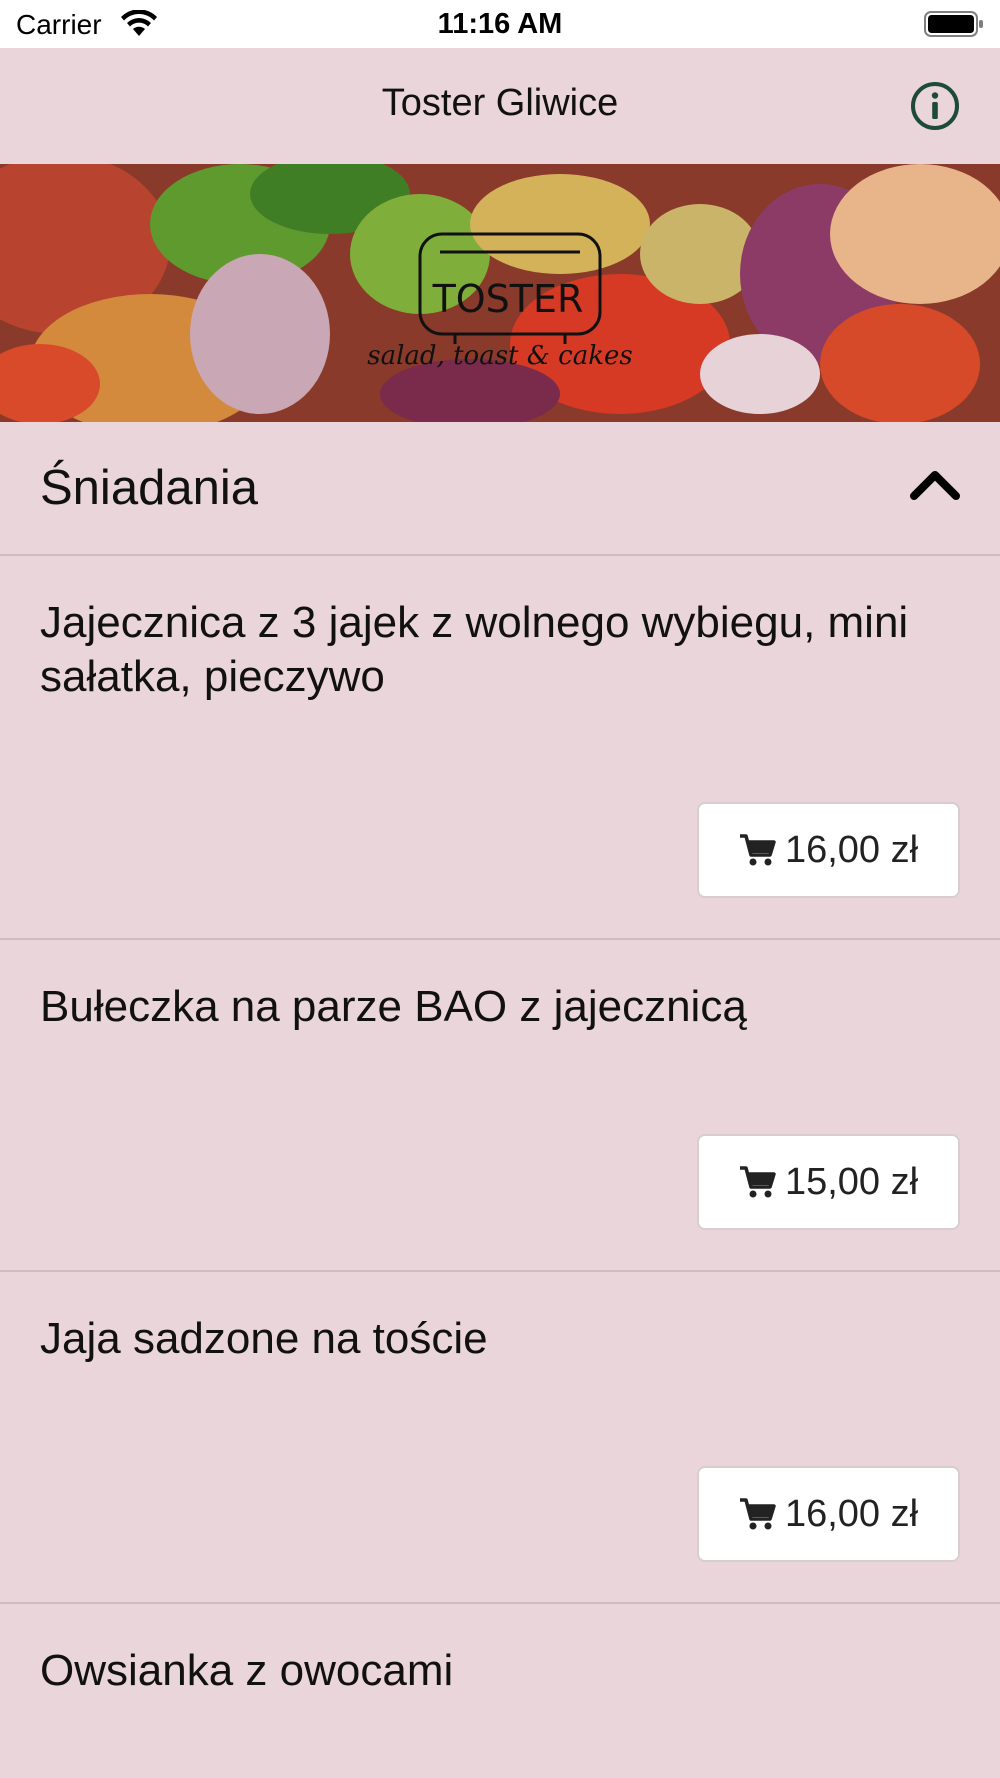 The width and height of the screenshot is (1000, 1778). Describe the element at coordinates (953, 24) in the screenshot. I see `battery-icon` at that location.